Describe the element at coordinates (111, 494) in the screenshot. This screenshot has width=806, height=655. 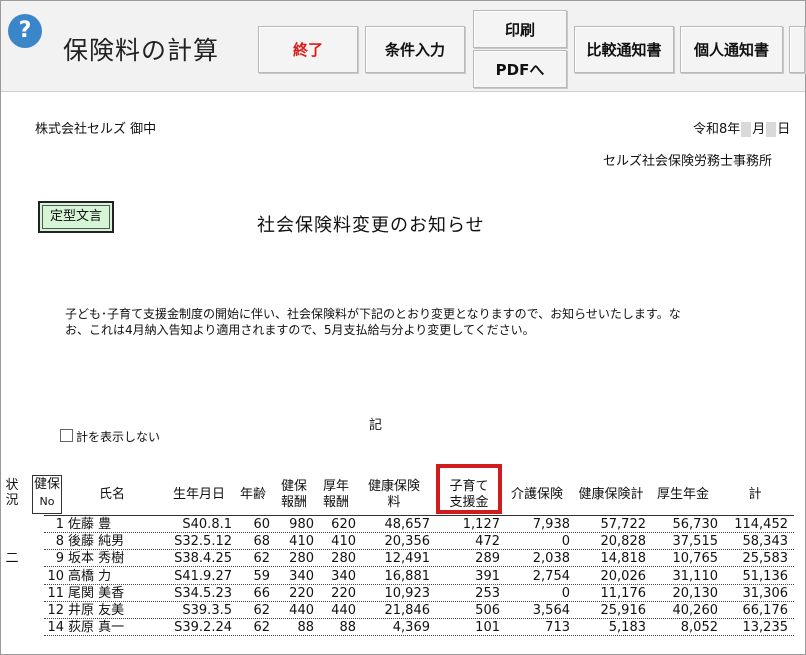
I see `header-name: 氏名` at that location.